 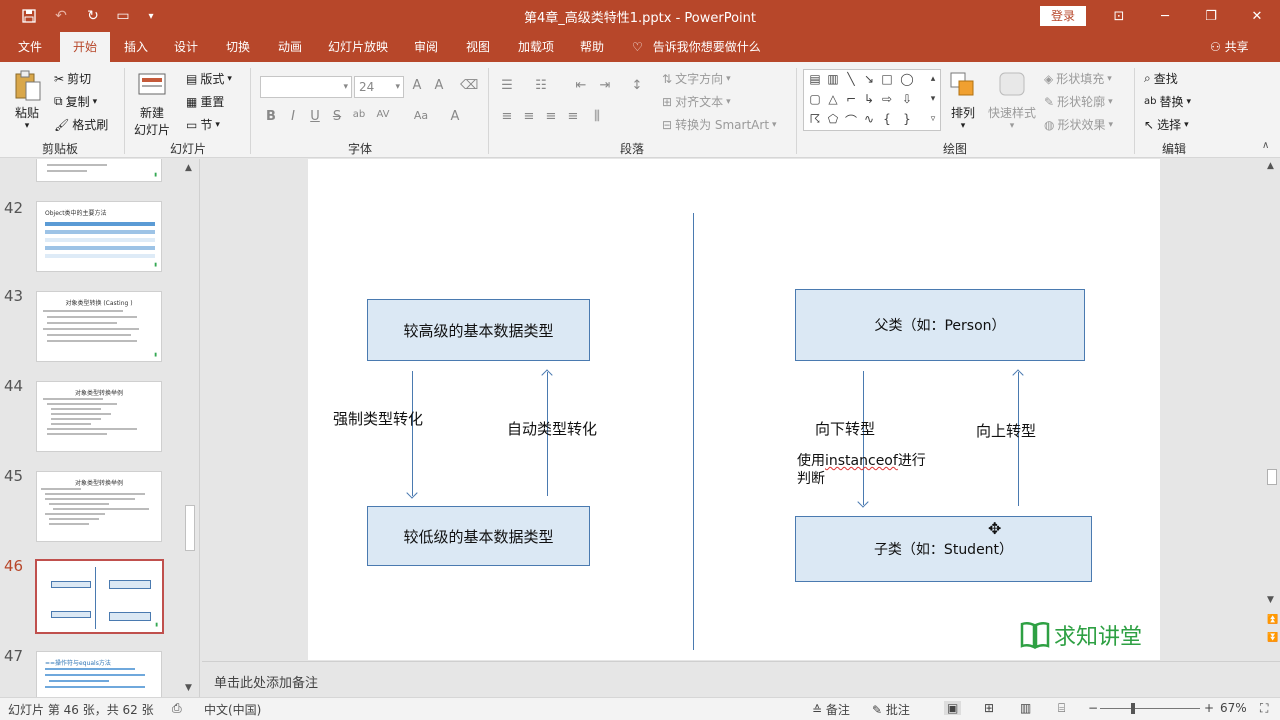 What do you see at coordinates (1167, 101) in the screenshot?
I see `replace-button: ab 替换 ▾` at bounding box center [1167, 101].